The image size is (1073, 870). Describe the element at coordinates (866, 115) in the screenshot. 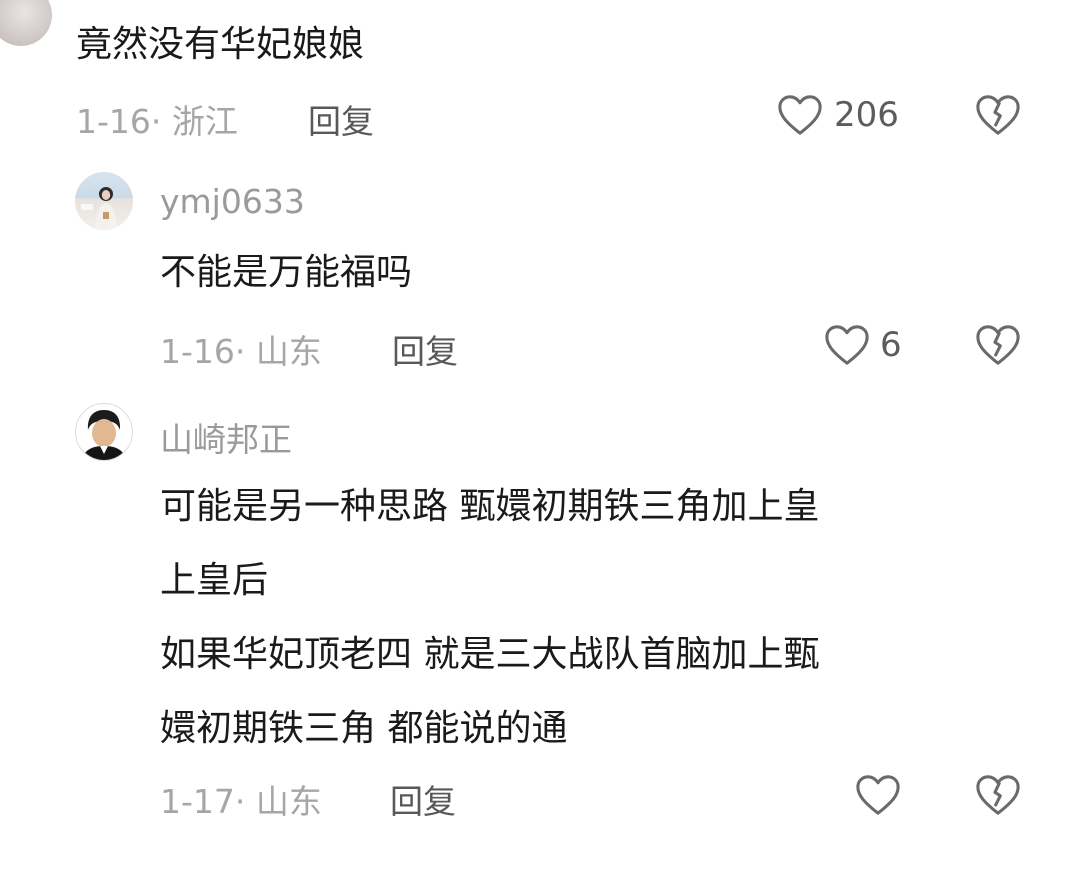

I see `like-count: 206` at that location.